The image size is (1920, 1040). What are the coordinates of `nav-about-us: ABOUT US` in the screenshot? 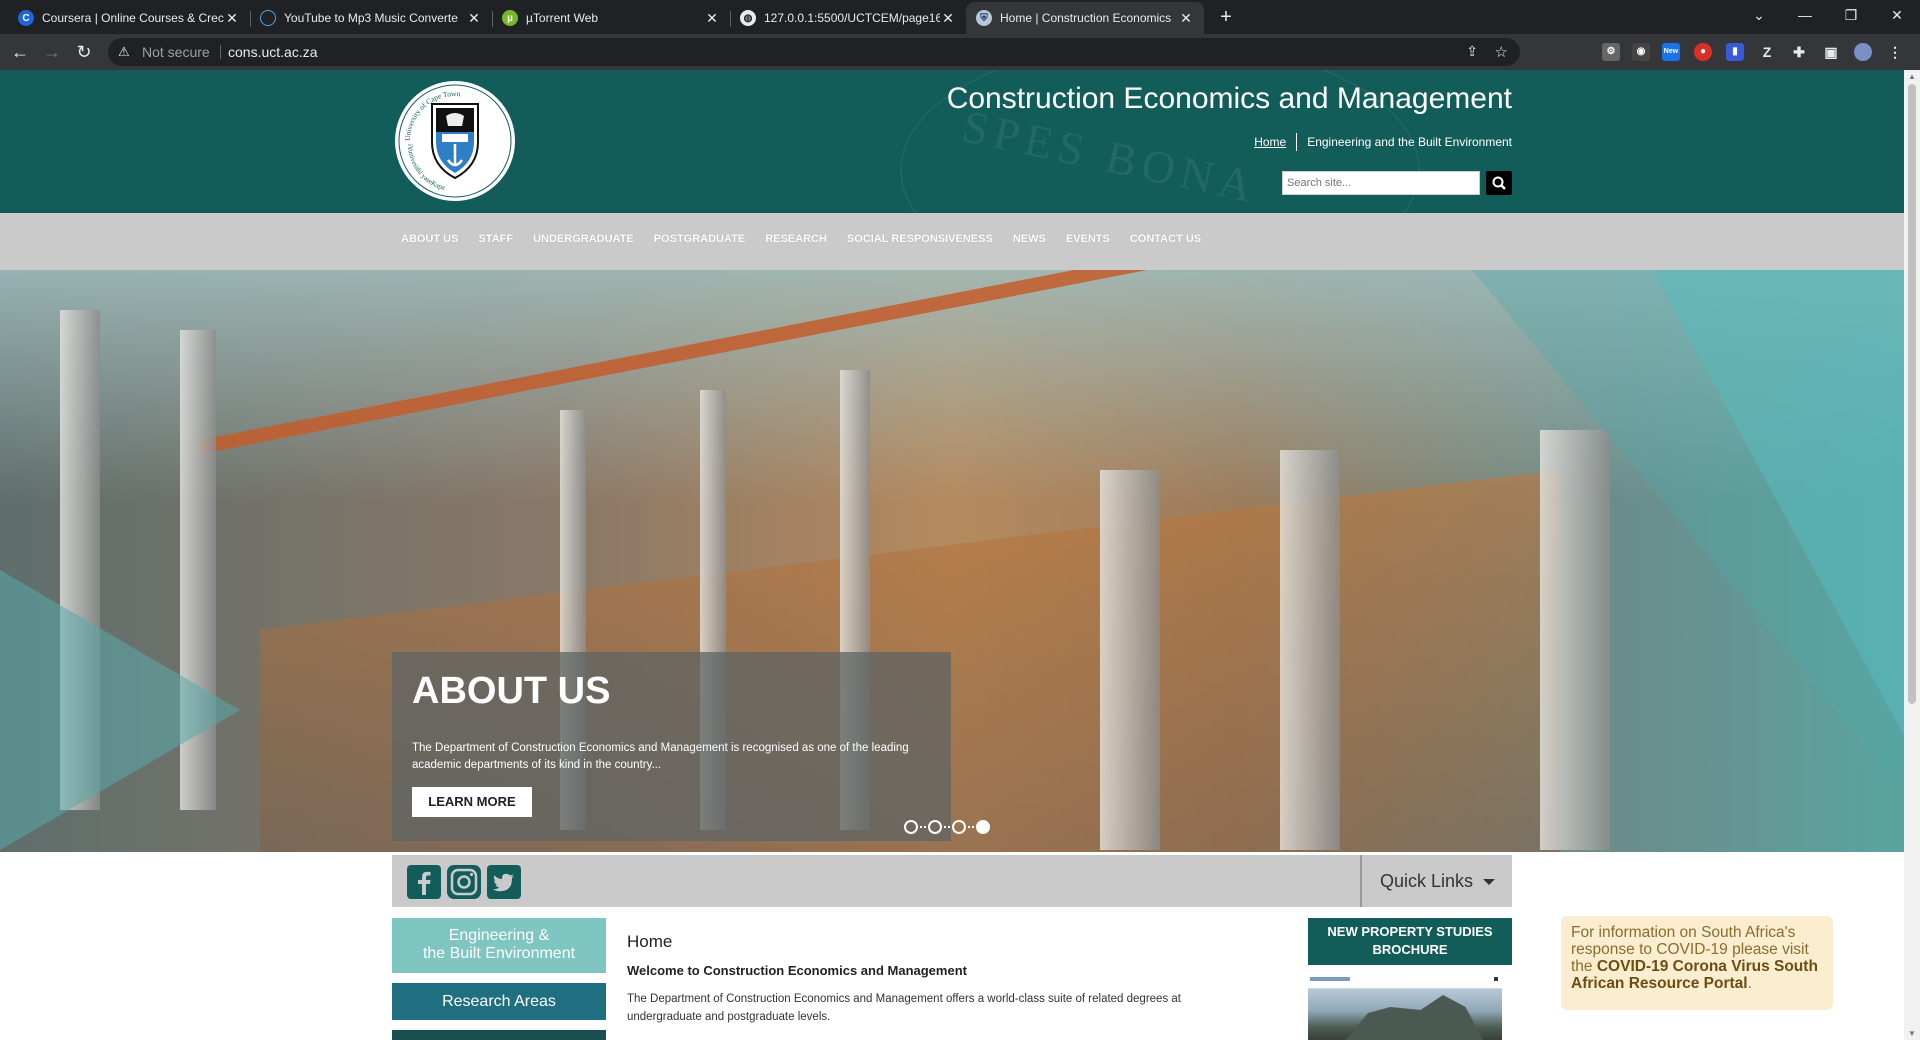 It's located at (429, 239).